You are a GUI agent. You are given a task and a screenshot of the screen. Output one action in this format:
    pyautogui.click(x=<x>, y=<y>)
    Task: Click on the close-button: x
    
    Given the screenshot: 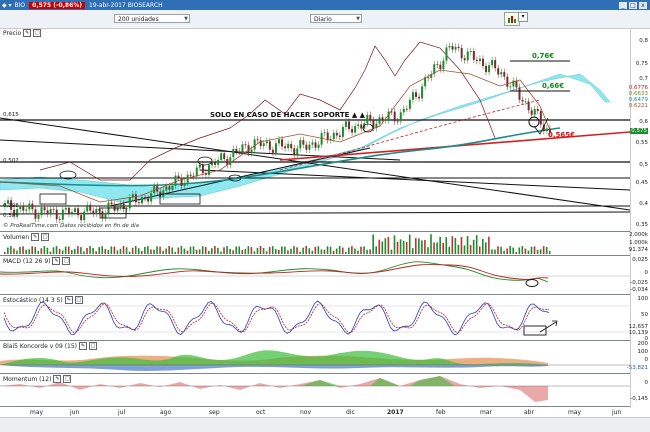 What is the action you would take?
    pyautogui.click(x=643, y=5)
    